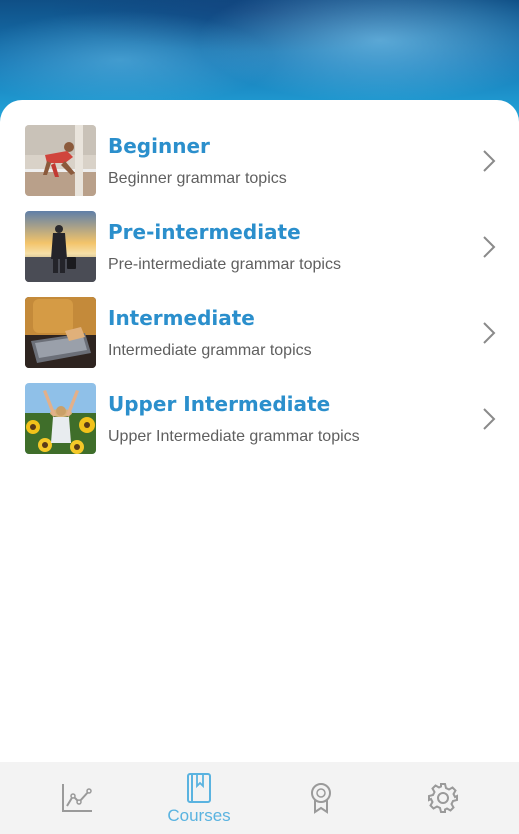  Describe the element at coordinates (210, 350) in the screenshot. I see `course-subtitle: Intermediate grammar topics` at that location.